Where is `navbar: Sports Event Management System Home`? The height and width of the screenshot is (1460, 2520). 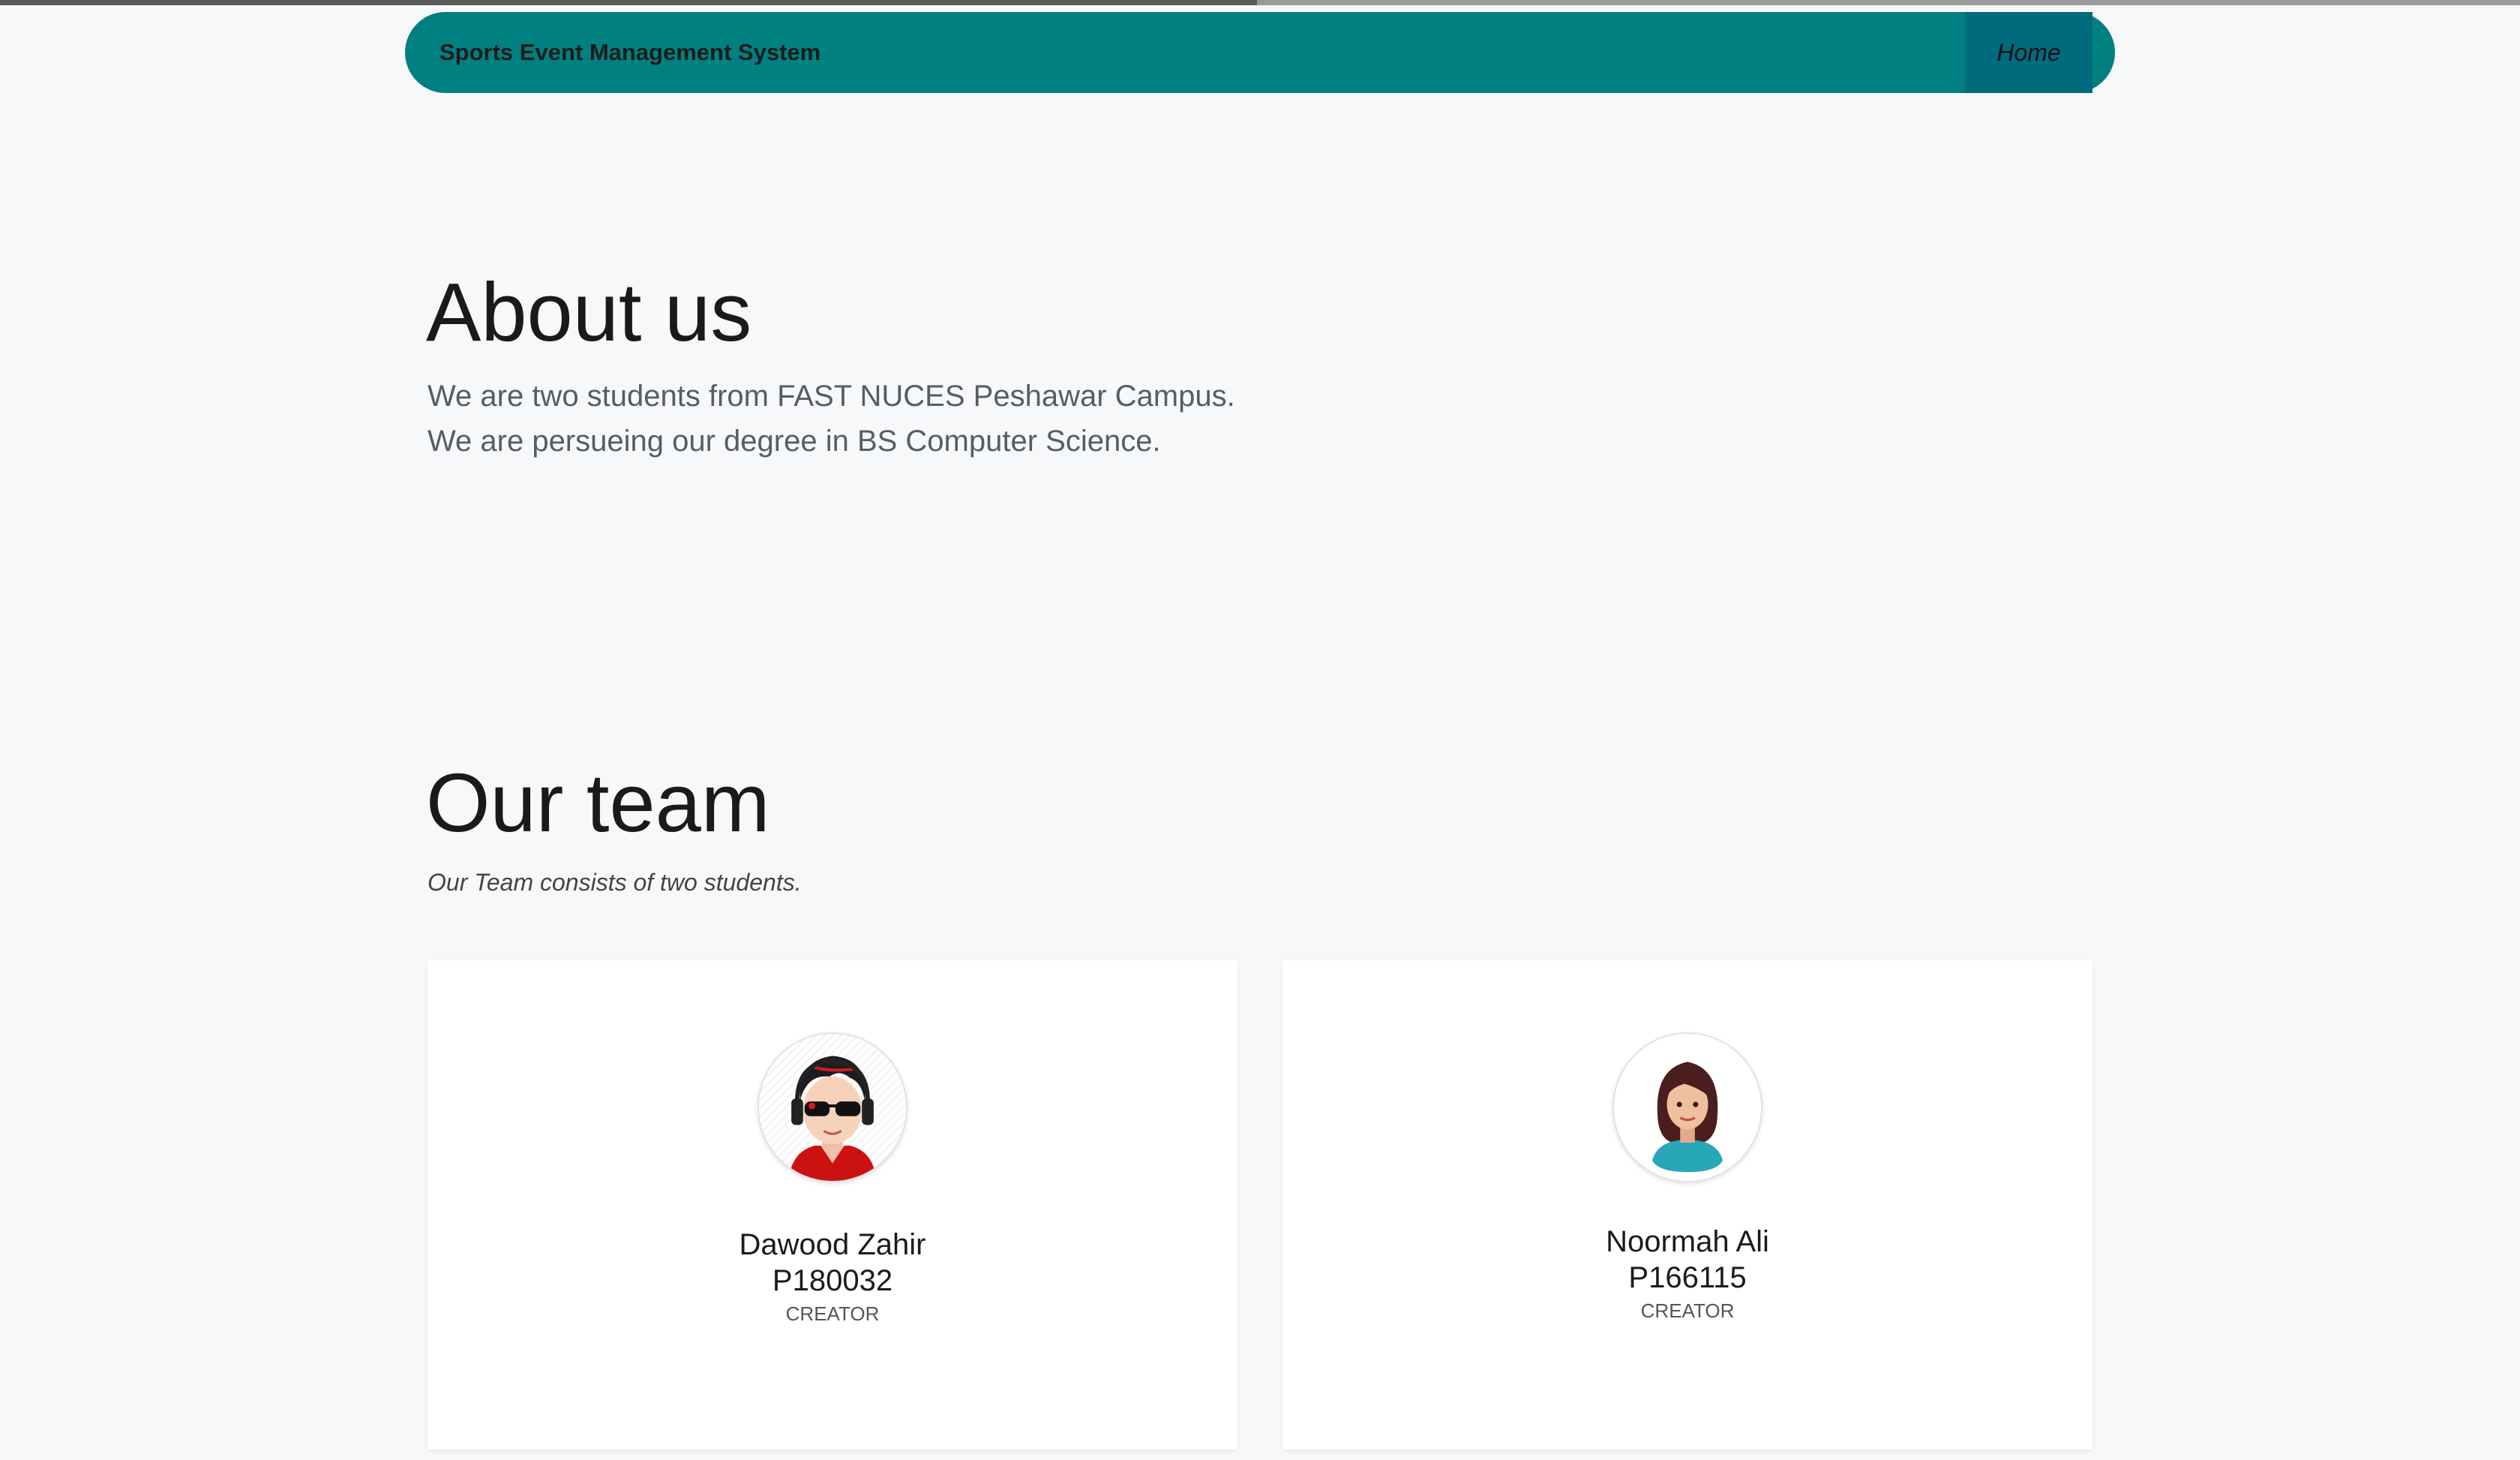 navbar: Sports Event Management System Home is located at coordinates (1260, 52).